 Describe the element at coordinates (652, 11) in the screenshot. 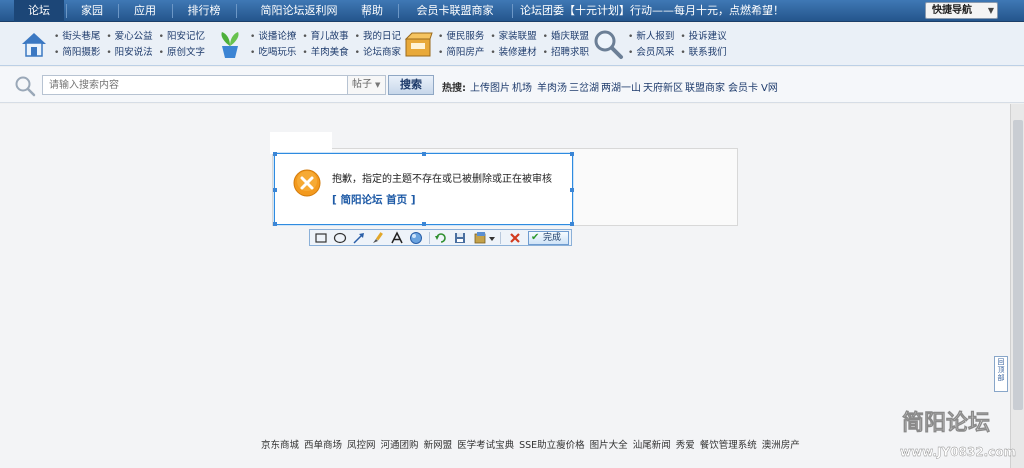

I see `nav-item-ten-yuan-plan: 论坛团委【十元计划】行动——每月十元，点燃希望！` at that location.